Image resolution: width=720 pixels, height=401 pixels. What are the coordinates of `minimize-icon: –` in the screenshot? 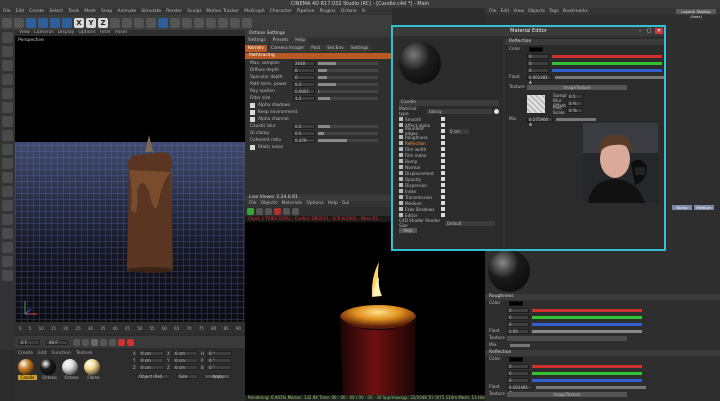 It's located at (640, 31).